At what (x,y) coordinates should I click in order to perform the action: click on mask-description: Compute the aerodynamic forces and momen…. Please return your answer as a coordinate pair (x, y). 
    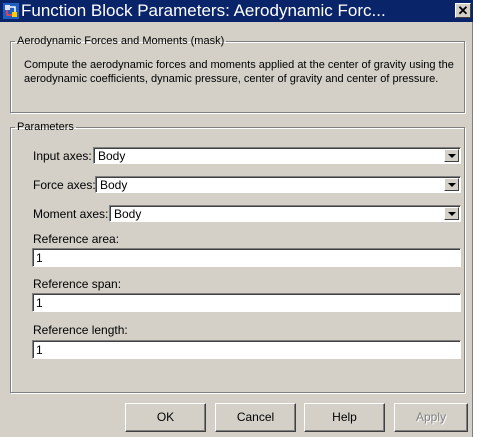
    Looking at the image, I should click on (239, 72).